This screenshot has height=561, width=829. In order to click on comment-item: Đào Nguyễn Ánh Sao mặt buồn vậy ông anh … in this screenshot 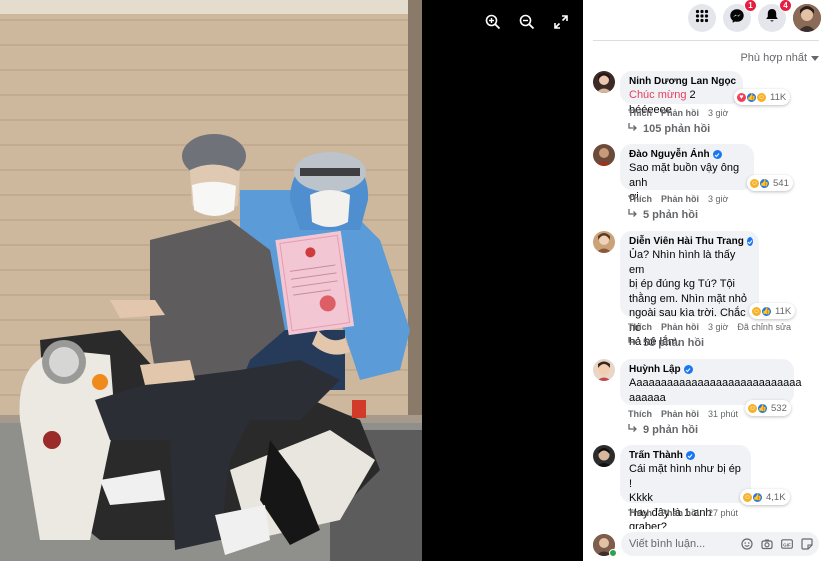, I will do `click(705, 184)`.